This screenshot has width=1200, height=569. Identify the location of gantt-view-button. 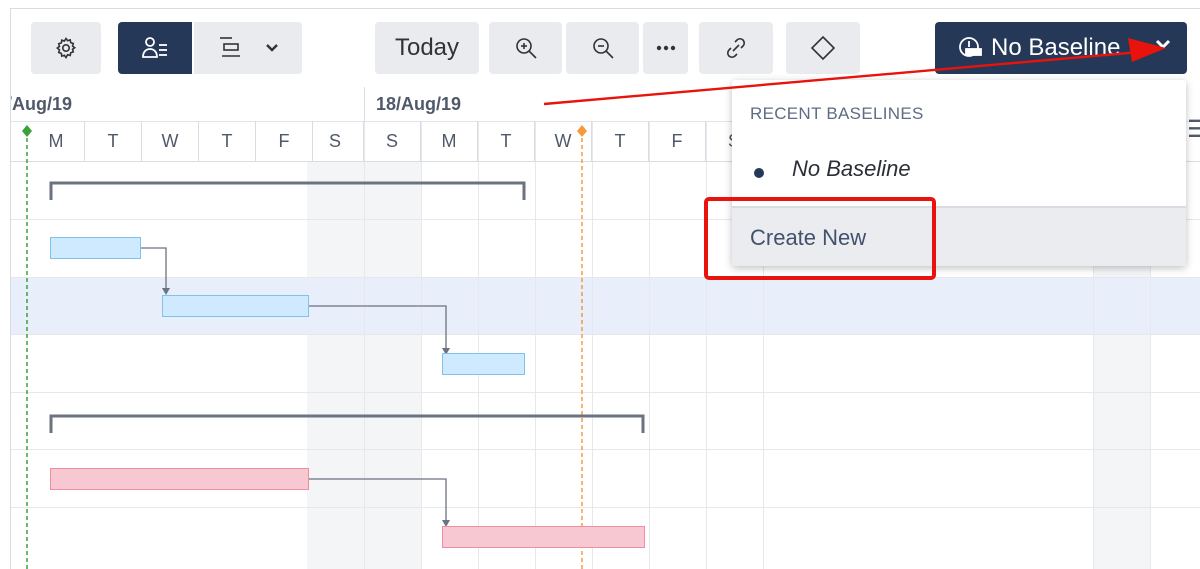
(248, 48).